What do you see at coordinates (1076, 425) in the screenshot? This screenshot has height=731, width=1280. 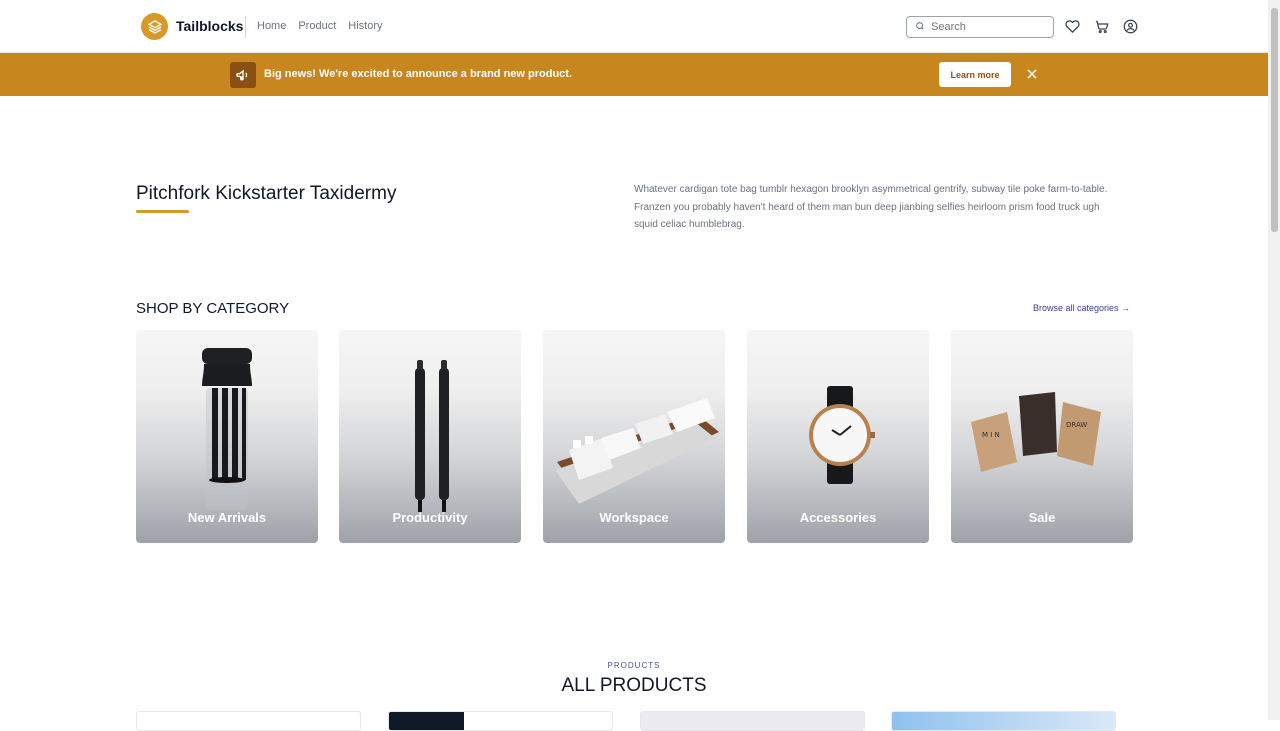 I see `svg-text: DRAW` at bounding box center [1076, 425].